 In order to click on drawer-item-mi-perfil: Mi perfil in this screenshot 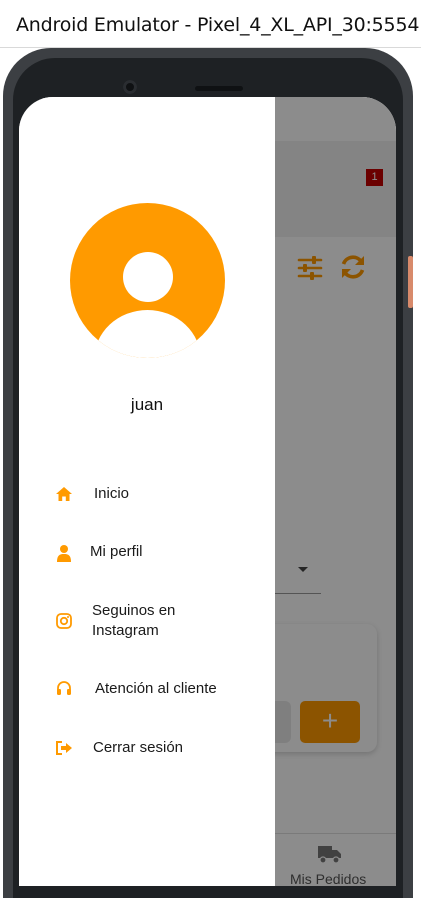, I will do `click(147, 552)`.